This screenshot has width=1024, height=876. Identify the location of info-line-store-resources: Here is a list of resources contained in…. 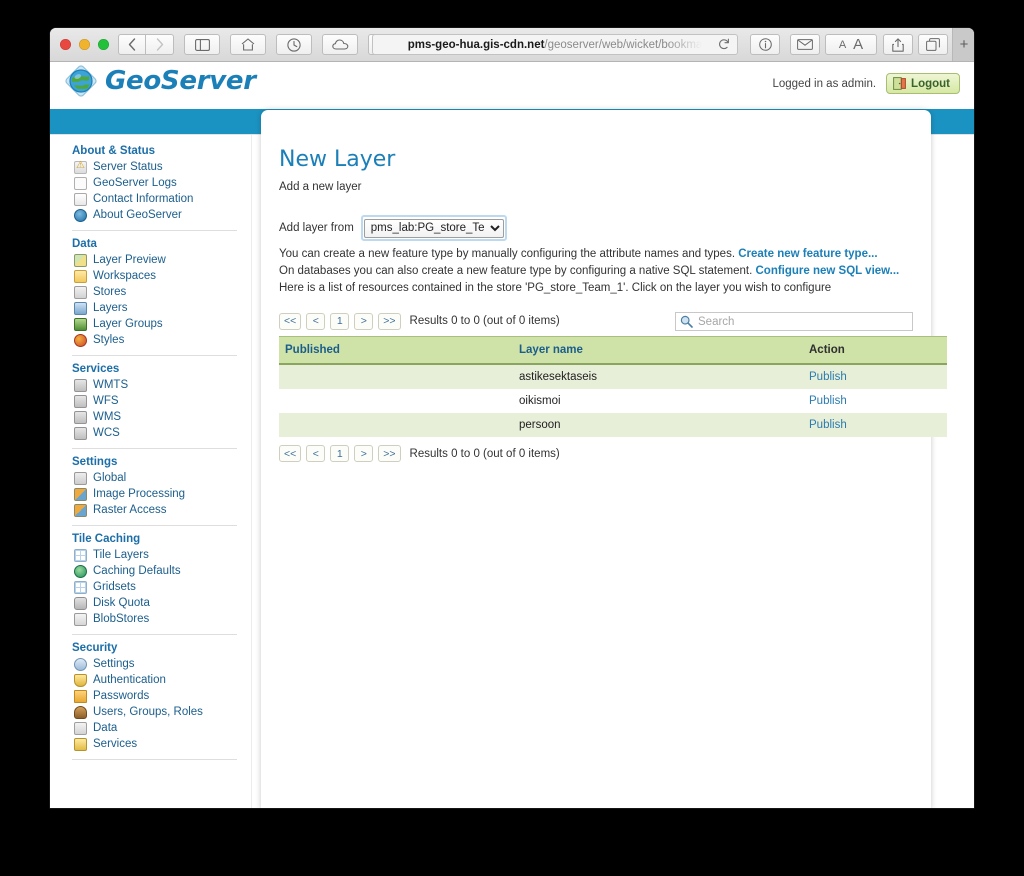
(555, 287).